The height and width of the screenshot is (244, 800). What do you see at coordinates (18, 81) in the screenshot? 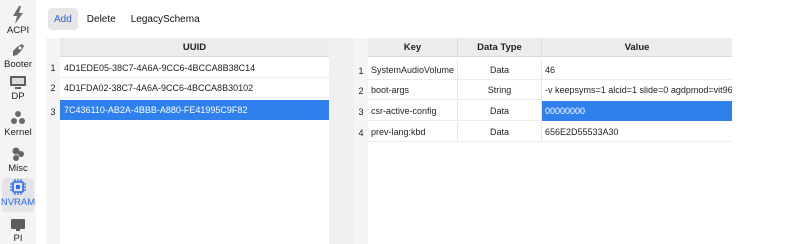
I see `display-icon` at bounding box center [18, 81].